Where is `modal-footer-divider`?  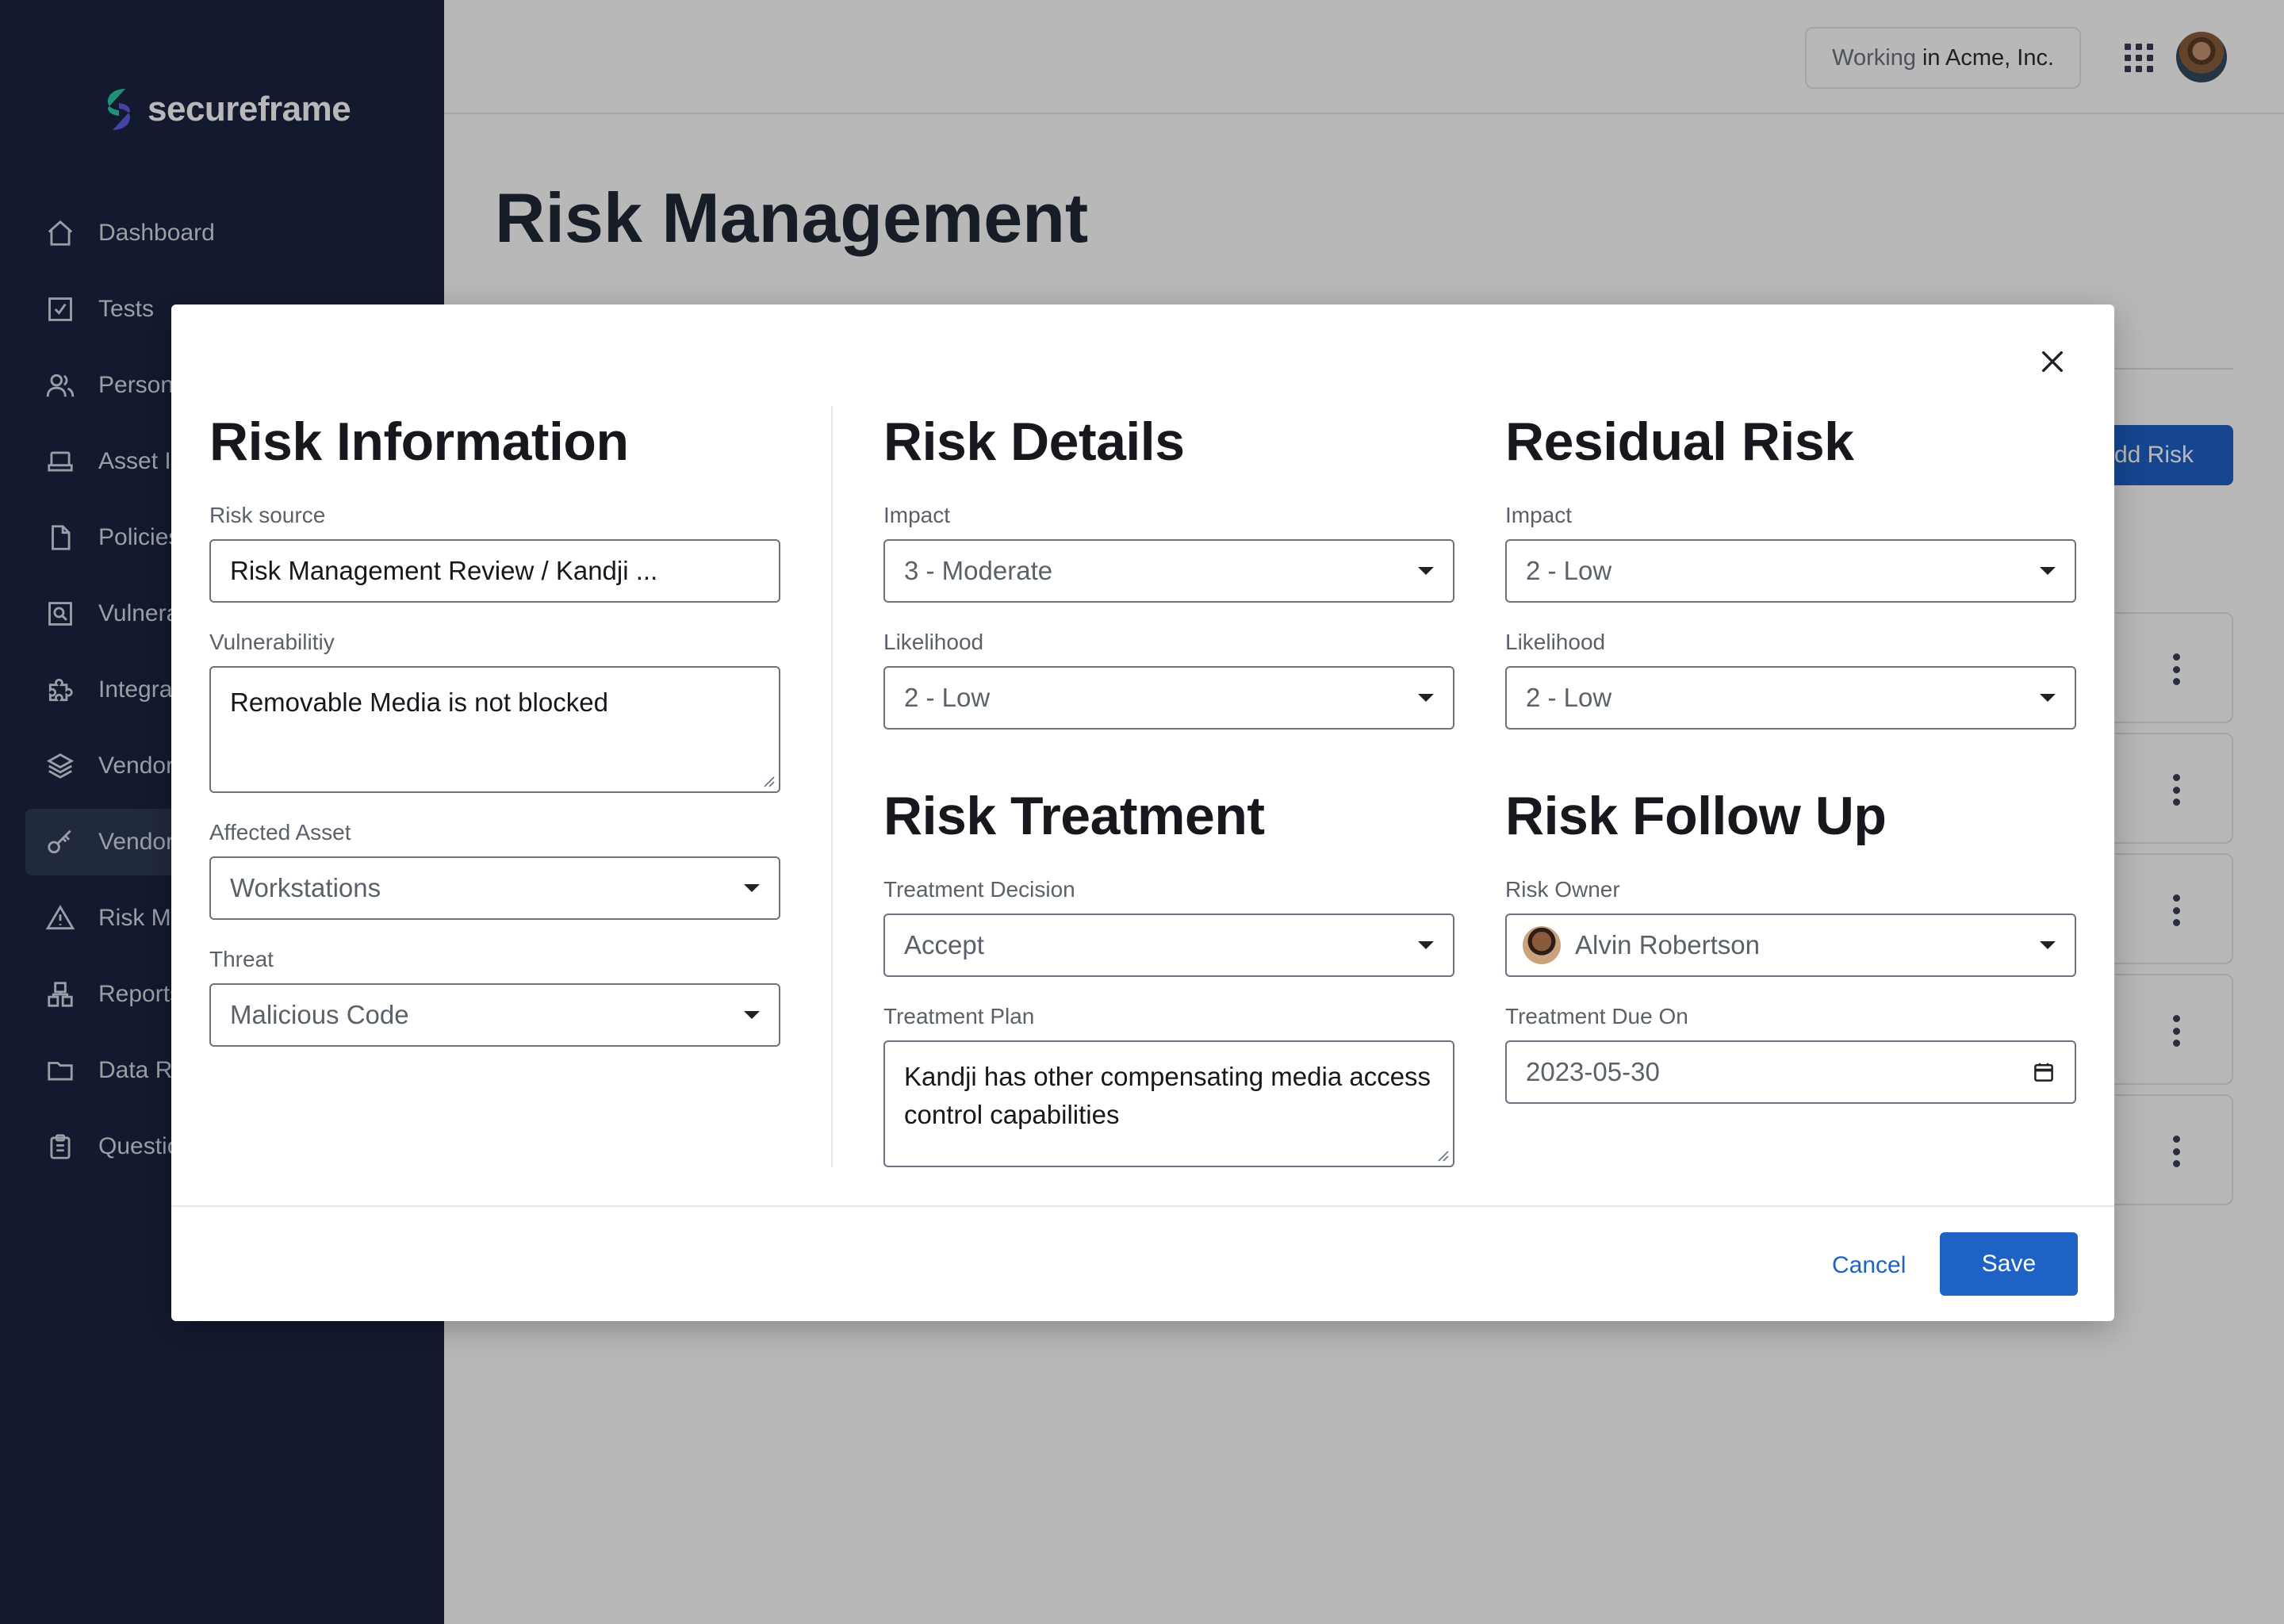 modal-footer-divider is located at coordinates (1142, 1206).